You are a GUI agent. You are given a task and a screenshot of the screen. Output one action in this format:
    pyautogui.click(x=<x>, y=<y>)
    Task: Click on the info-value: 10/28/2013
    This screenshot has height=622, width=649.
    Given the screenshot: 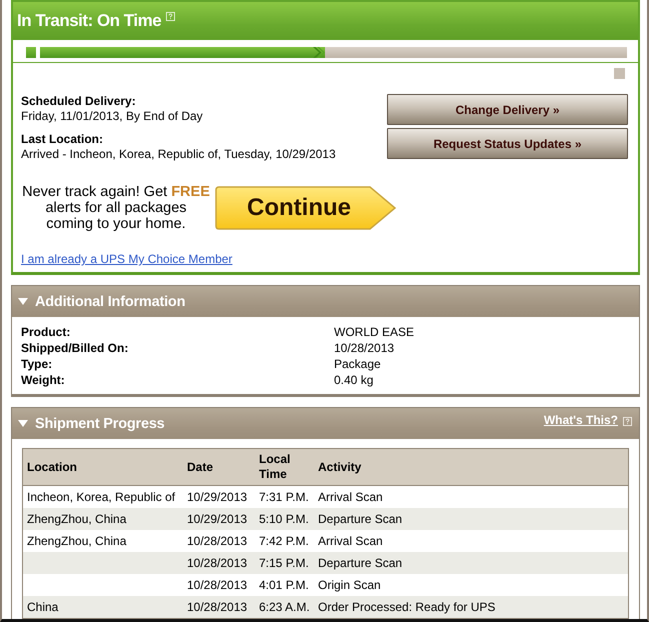 What is the action you would take?
    pyautogui.click(x=364, y=348)
    